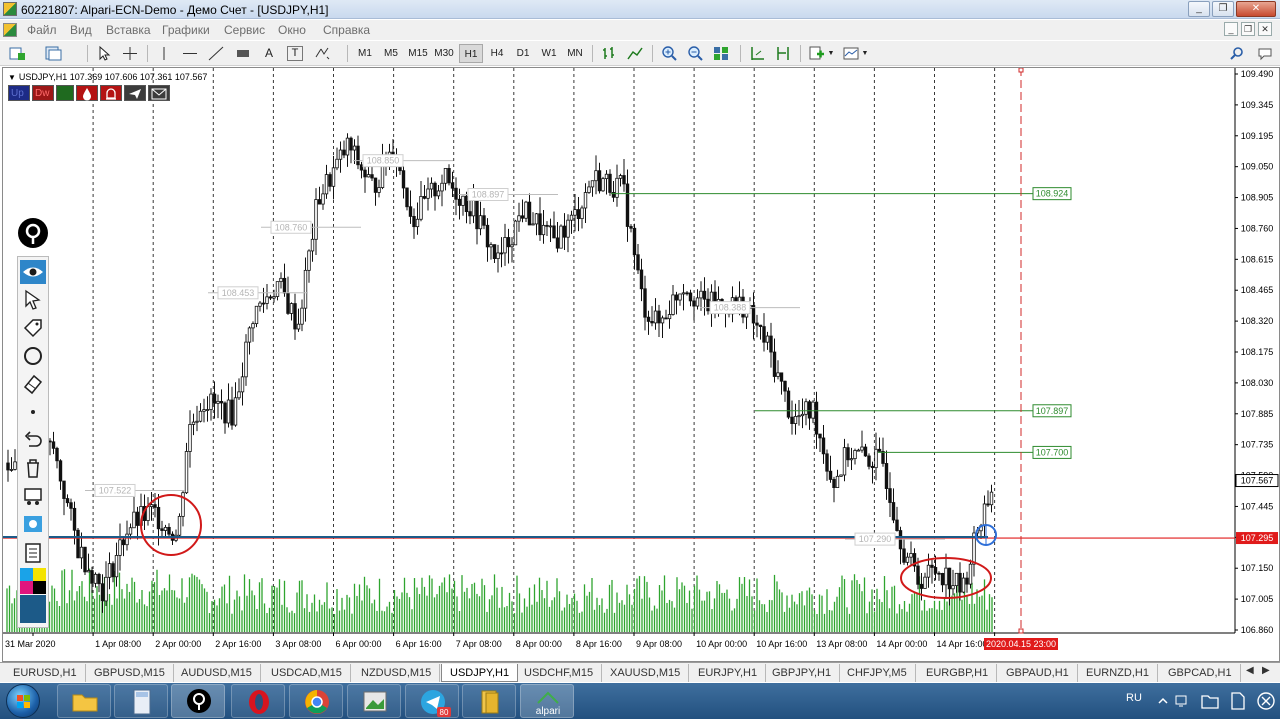 This screenshot has width=1280, height=719. What do you see at coordinates (1199, 9) in the screenshot?
I see `minimize-button: _` at bounding box center [1199, 9].